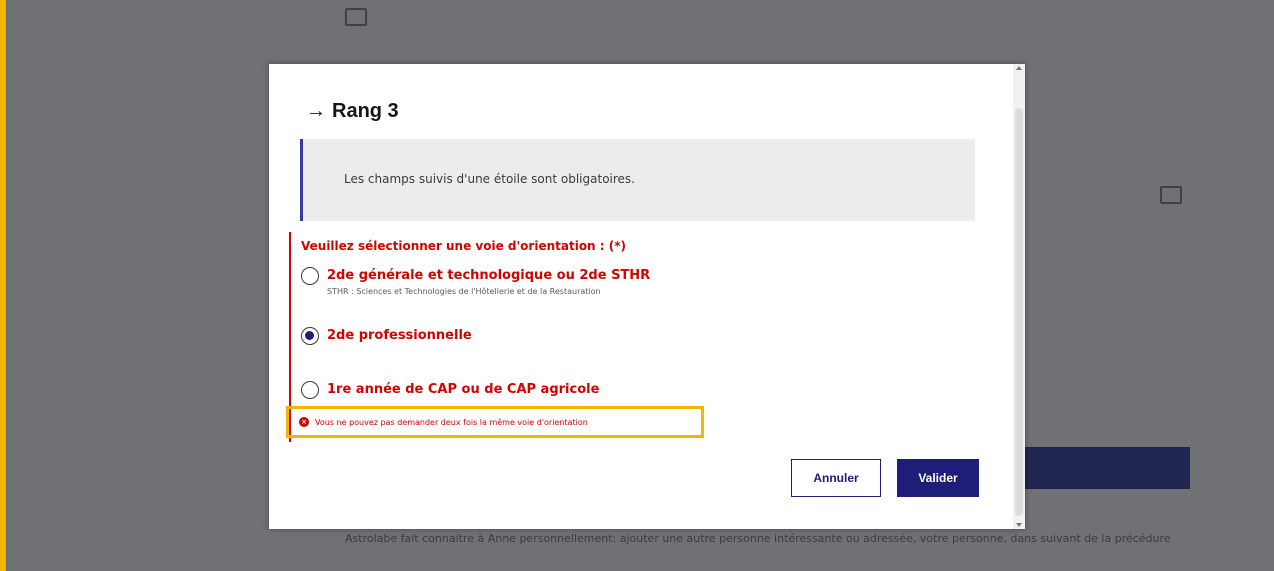 Image resolution: width=1274 pixels, height=571 pixels. I want to click on scrollbar-thumb, so click(1019, 312).